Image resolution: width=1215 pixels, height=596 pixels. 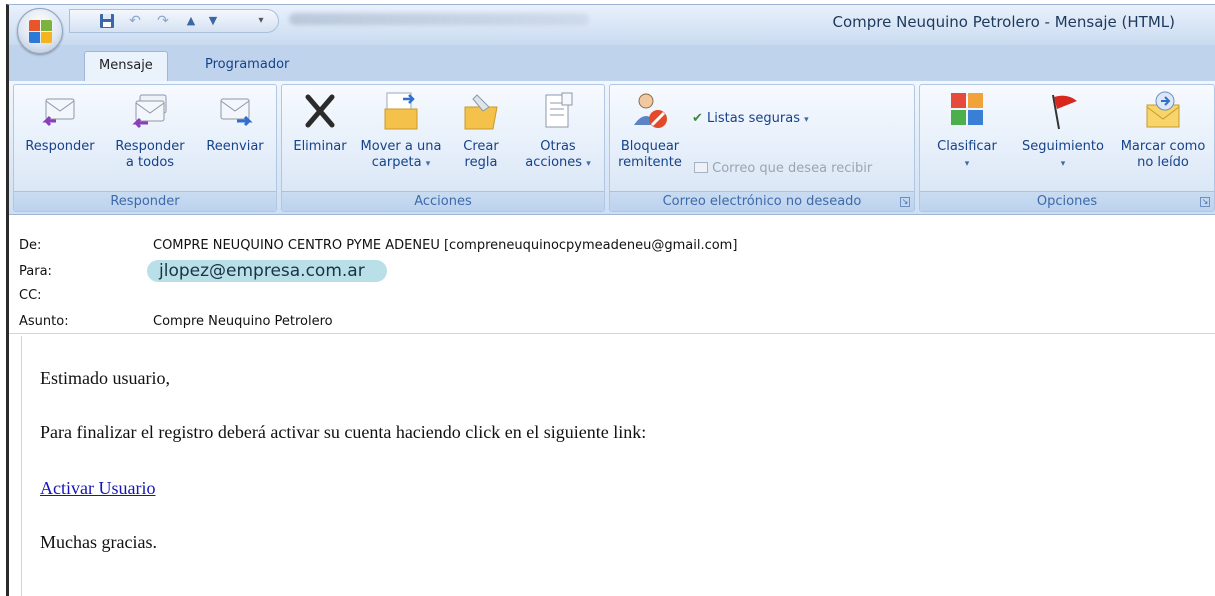 I want to click on move-folder-label-2: carpeta, so click(x=396, y=162).